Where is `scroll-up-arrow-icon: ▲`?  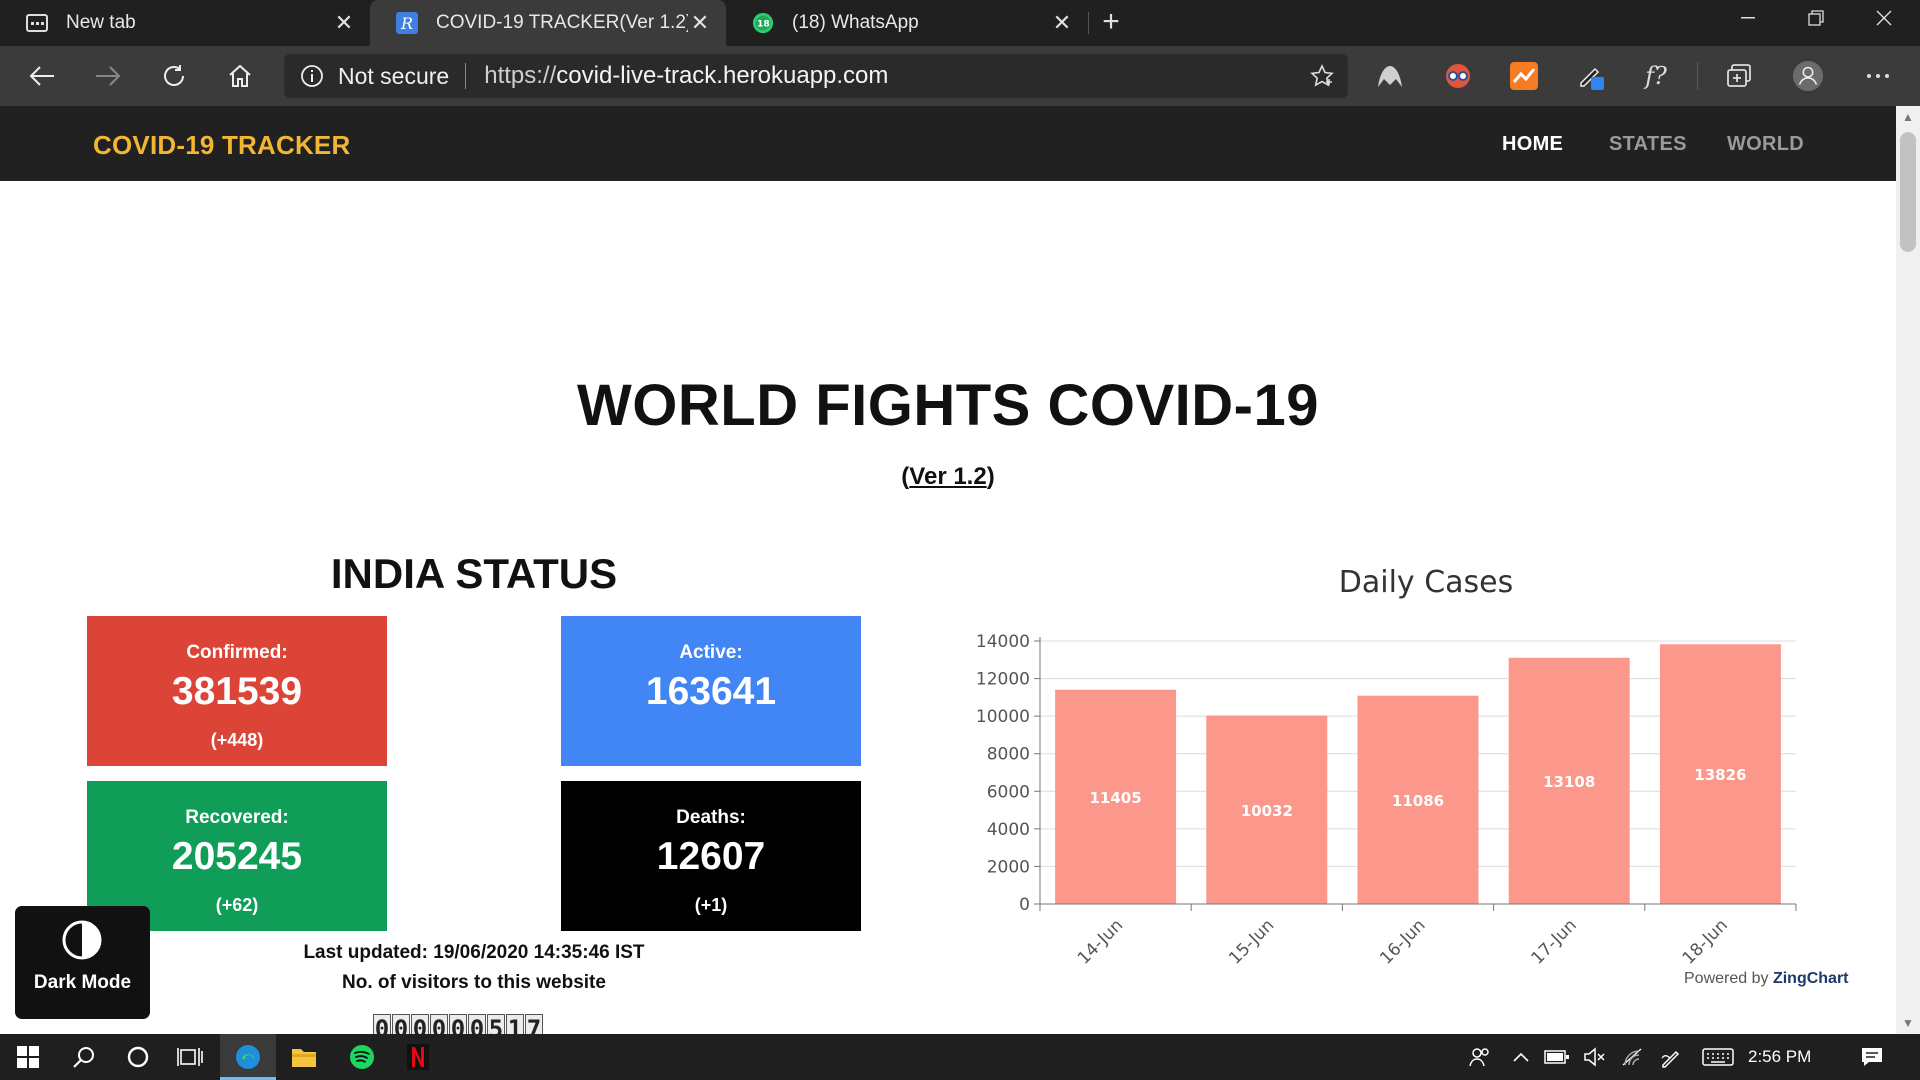
scroll-up-arrow-icon: ▲ is located at coordinates (1908, 117).